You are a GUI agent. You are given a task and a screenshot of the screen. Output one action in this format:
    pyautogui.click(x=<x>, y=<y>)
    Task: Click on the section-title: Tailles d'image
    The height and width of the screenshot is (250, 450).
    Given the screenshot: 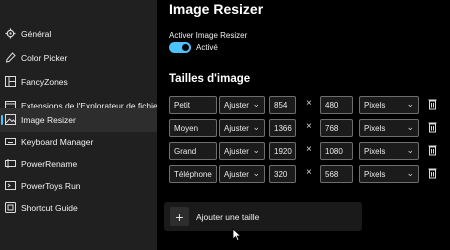 What is the action you would take?
    pyautogui.click(x=210, y=79)
    